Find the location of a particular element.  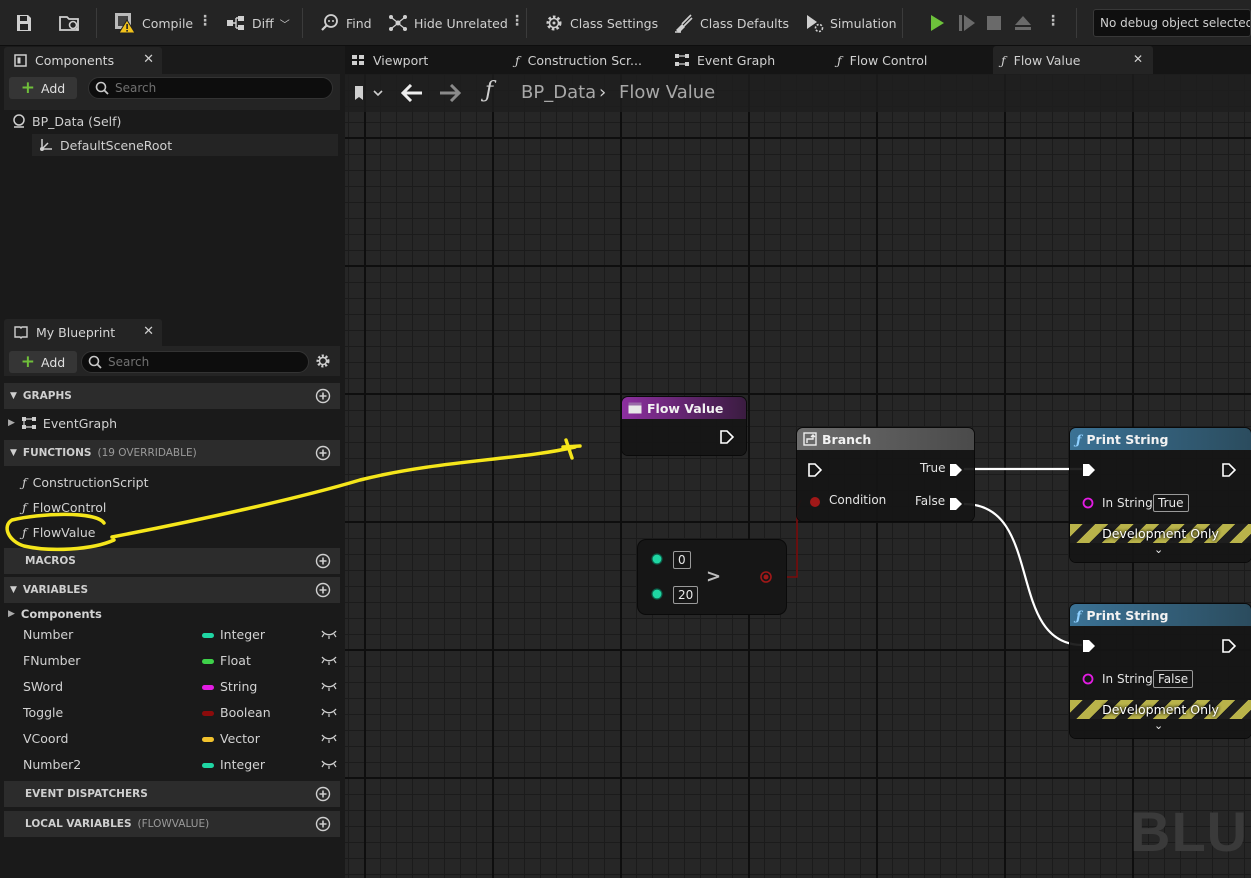

hide-unrelated-options-button: ⋮ is located at coordinates (517, 21).